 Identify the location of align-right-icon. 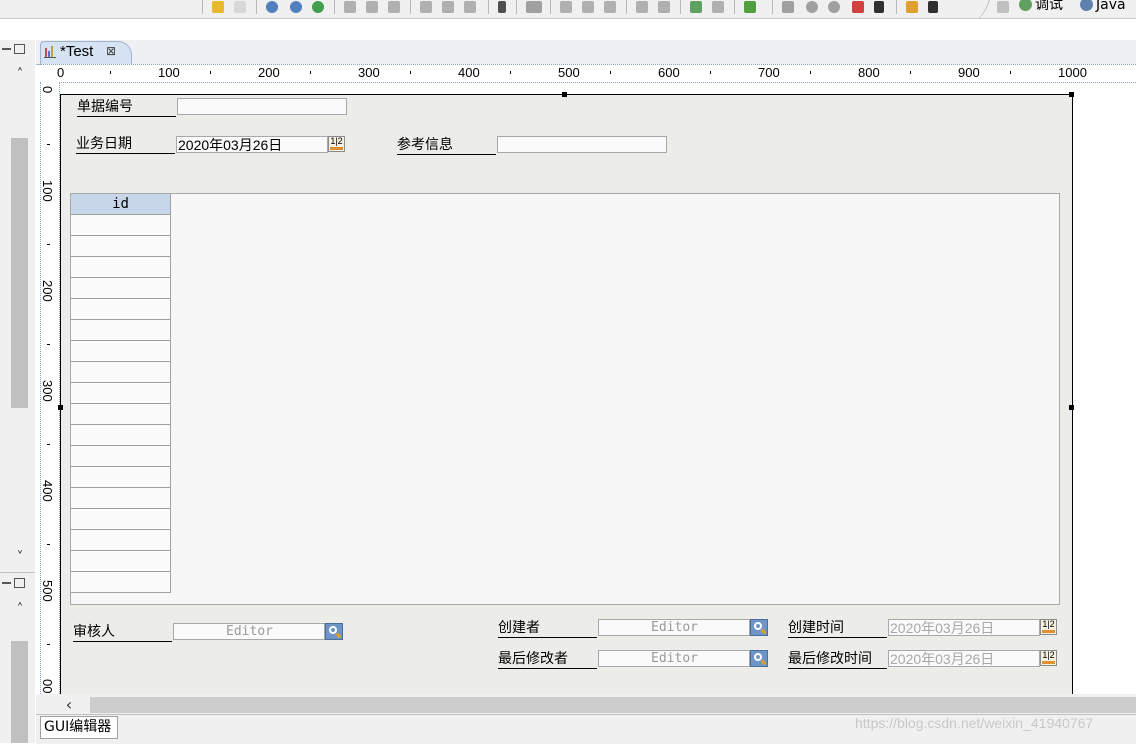
(394, 7).